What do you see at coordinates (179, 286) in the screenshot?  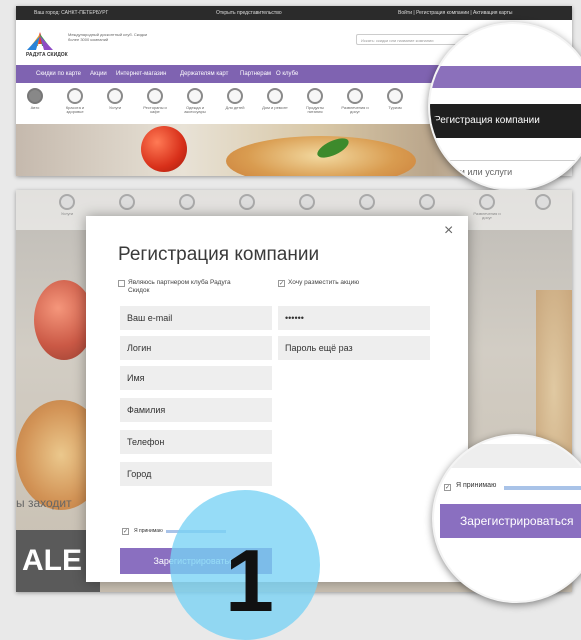 I see `partner-checkbox-label: Являюсь партнером клуба Радуга Скидок` at bounding box center [179, 286].